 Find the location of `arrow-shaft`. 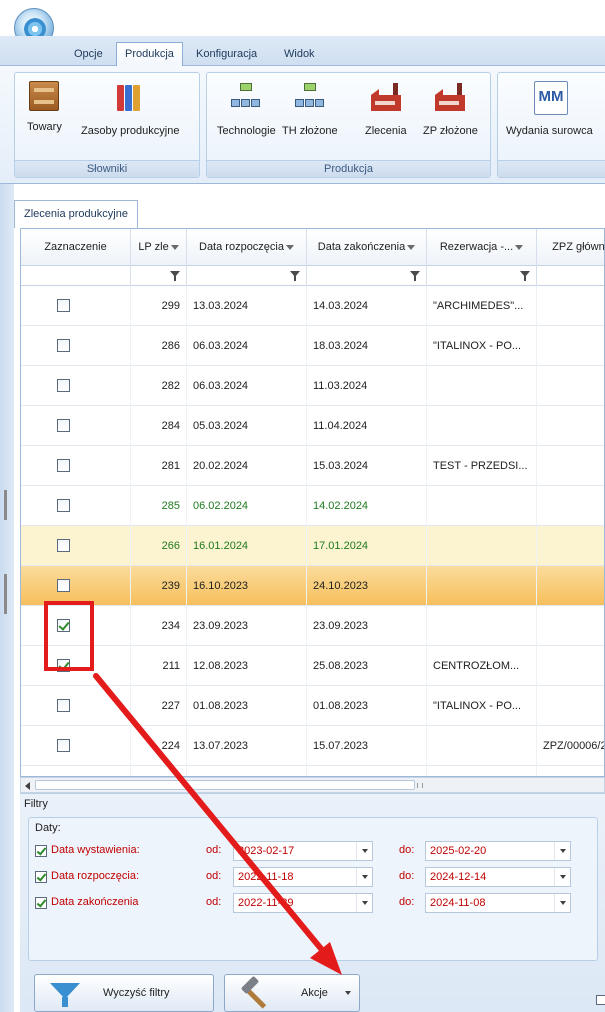

arrow-shaft is located at coordinates (214, 819).